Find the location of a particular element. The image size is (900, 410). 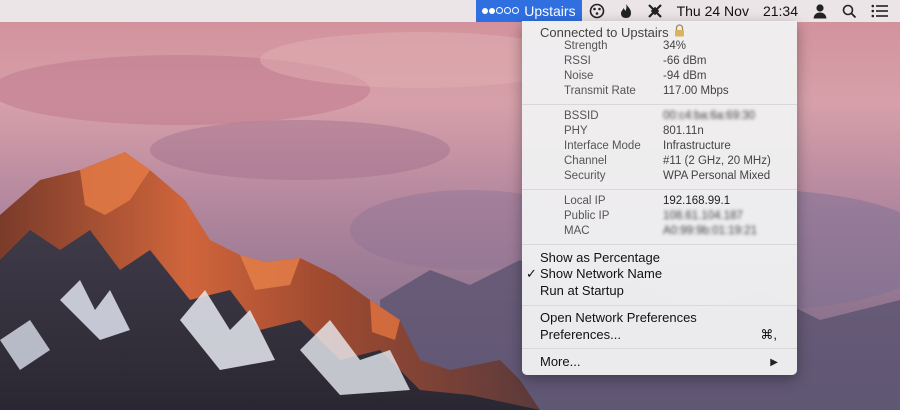

lock-icon is located at coordinates (679, 32).